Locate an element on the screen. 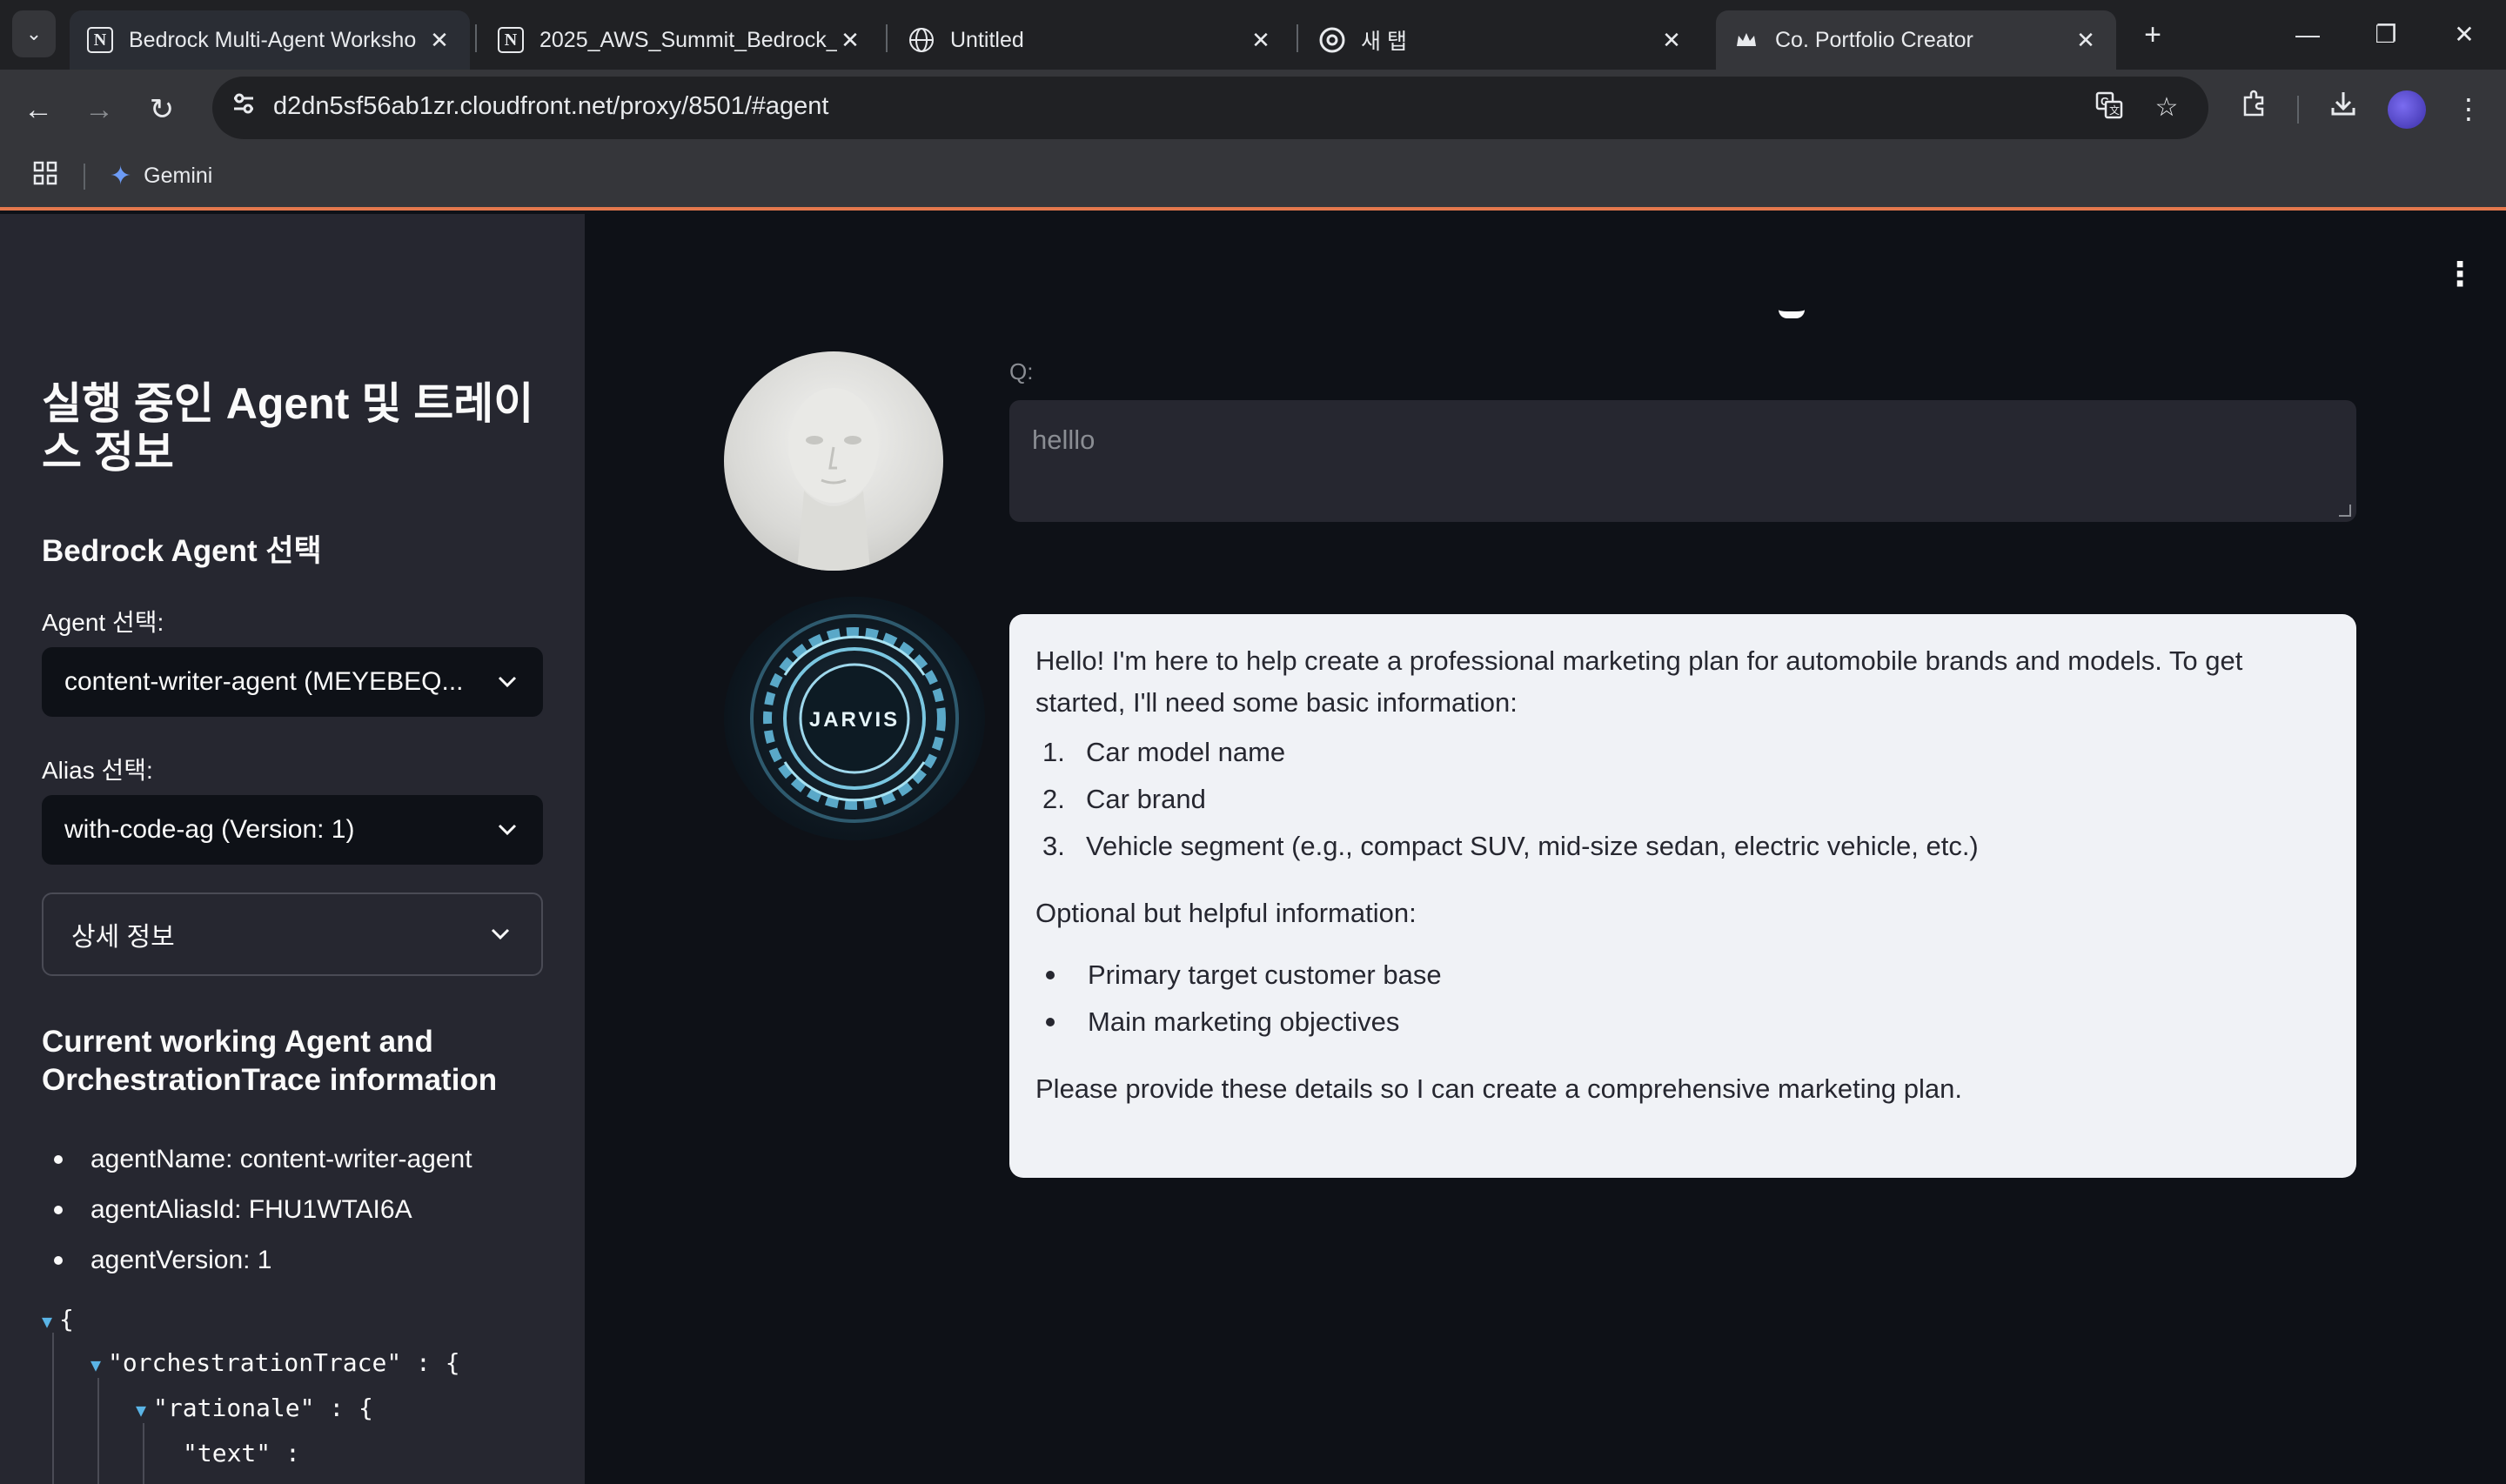 This screenshot has height=1484, width=2506. question-label: Q: is located at coordinates (1021, 371).